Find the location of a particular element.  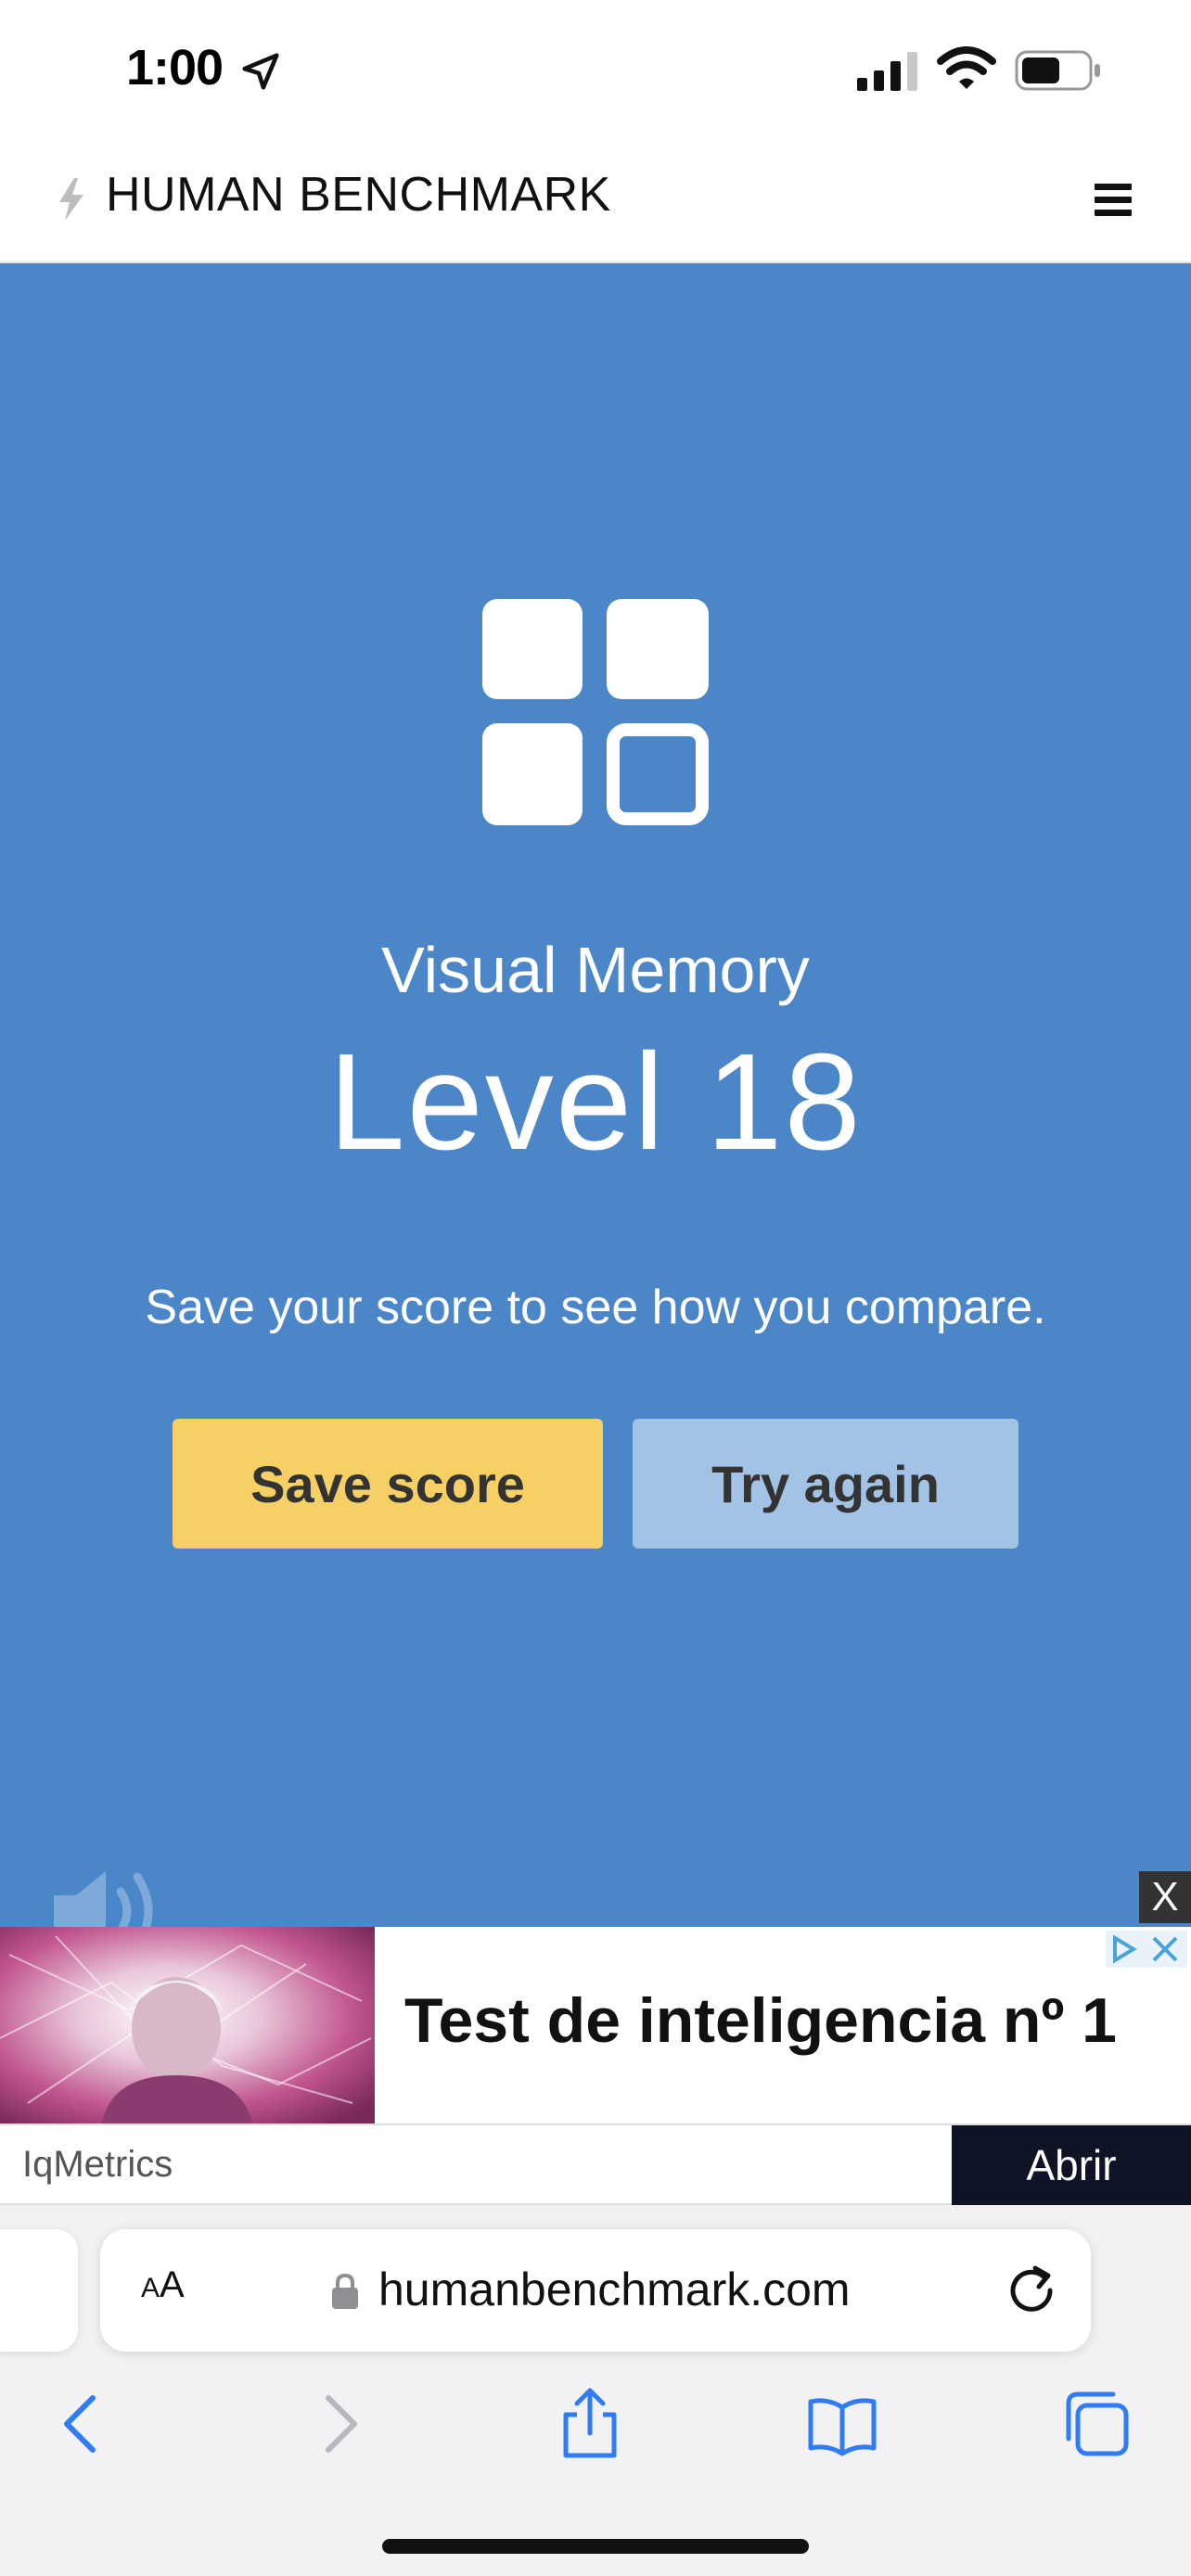

ad-image is located at coordinates (187, 2025).